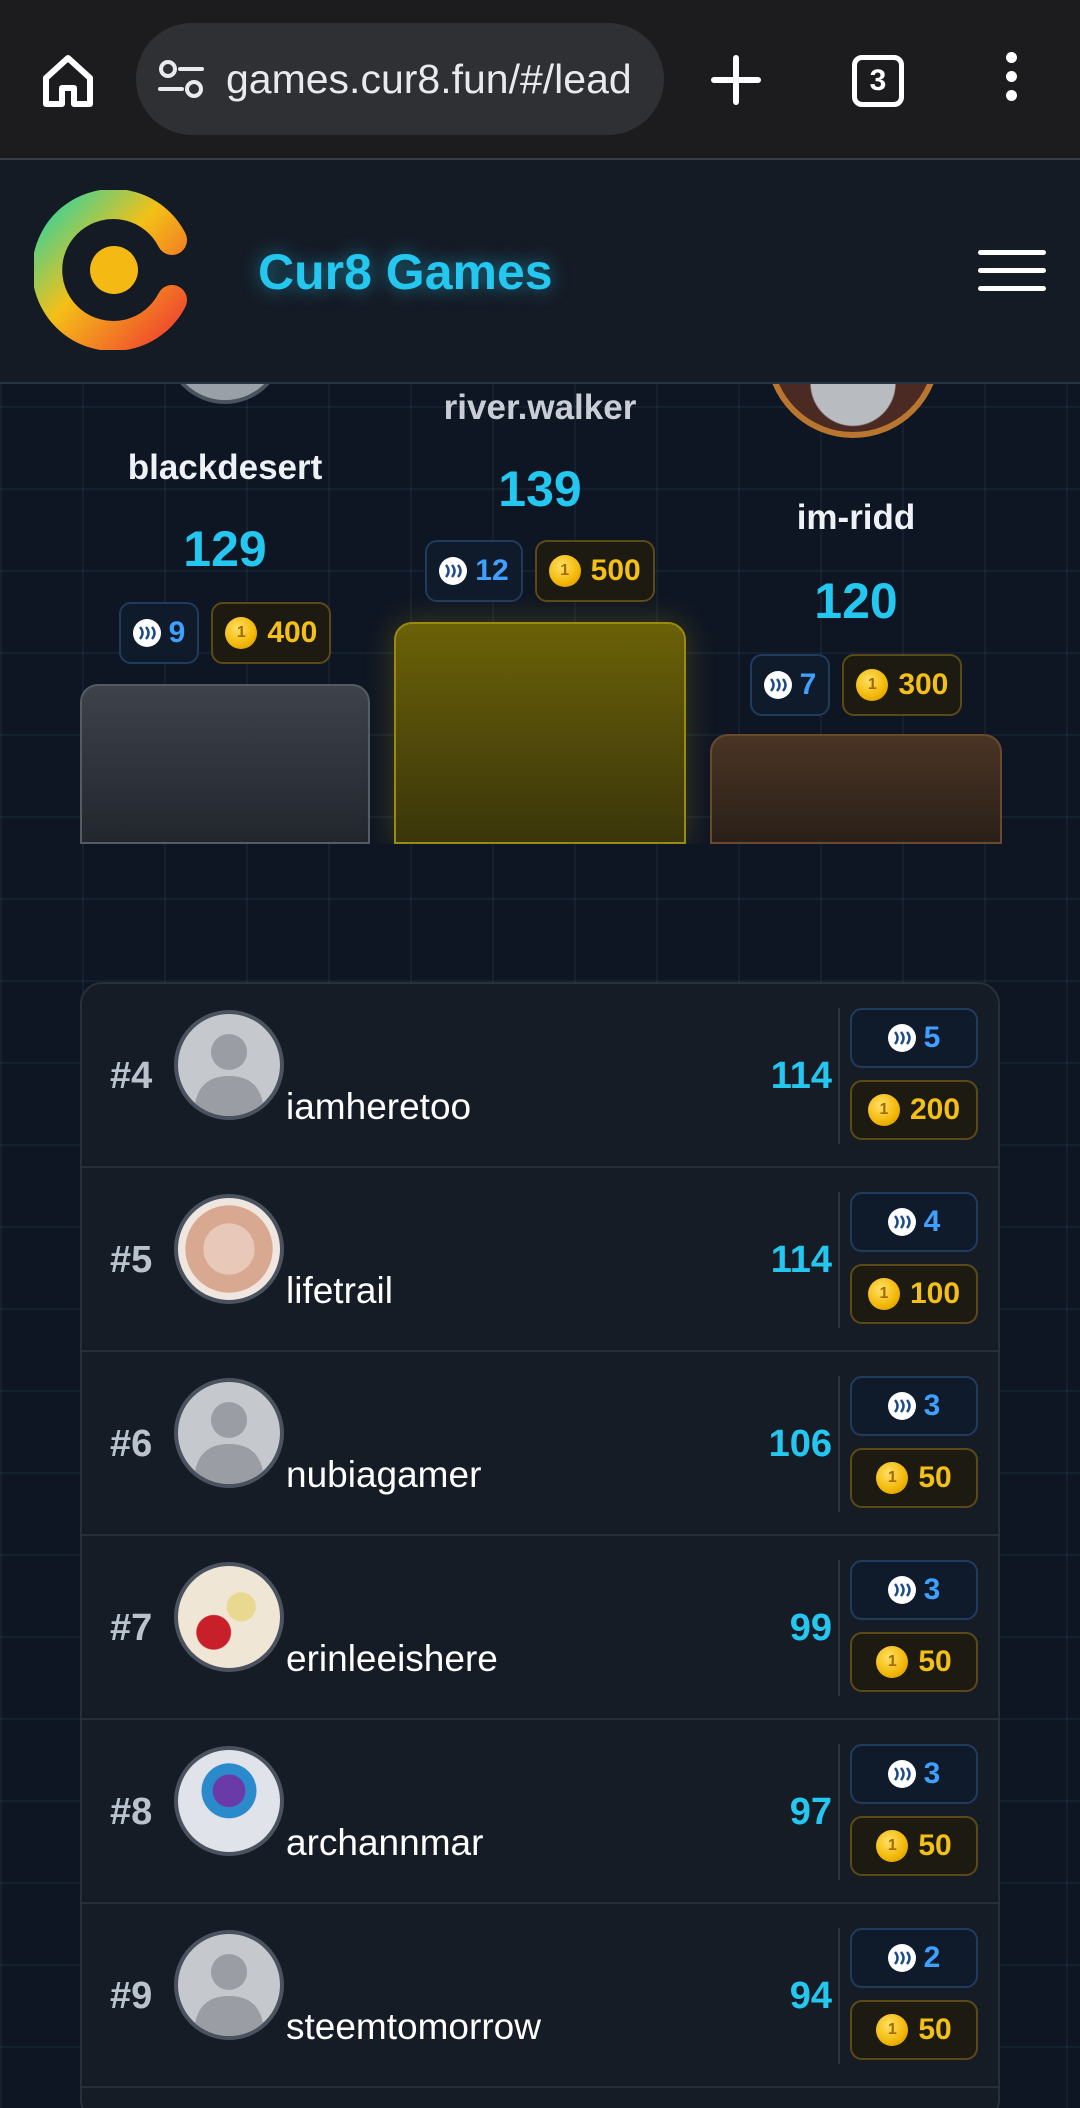 Image resolution: width=1080 pixels, height=2108 pixels. Describe the element at coordinates (540, 489) in the screenshot. I see `player-score: 139` at that location.